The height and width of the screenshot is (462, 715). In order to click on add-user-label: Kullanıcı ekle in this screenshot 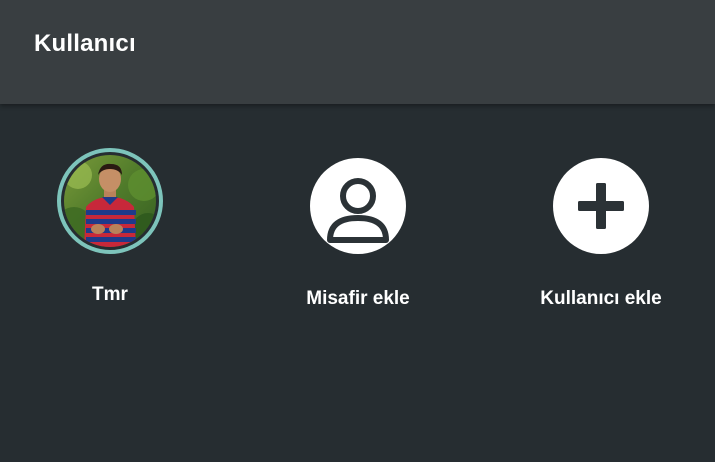, I will do `click(601, 298)`.